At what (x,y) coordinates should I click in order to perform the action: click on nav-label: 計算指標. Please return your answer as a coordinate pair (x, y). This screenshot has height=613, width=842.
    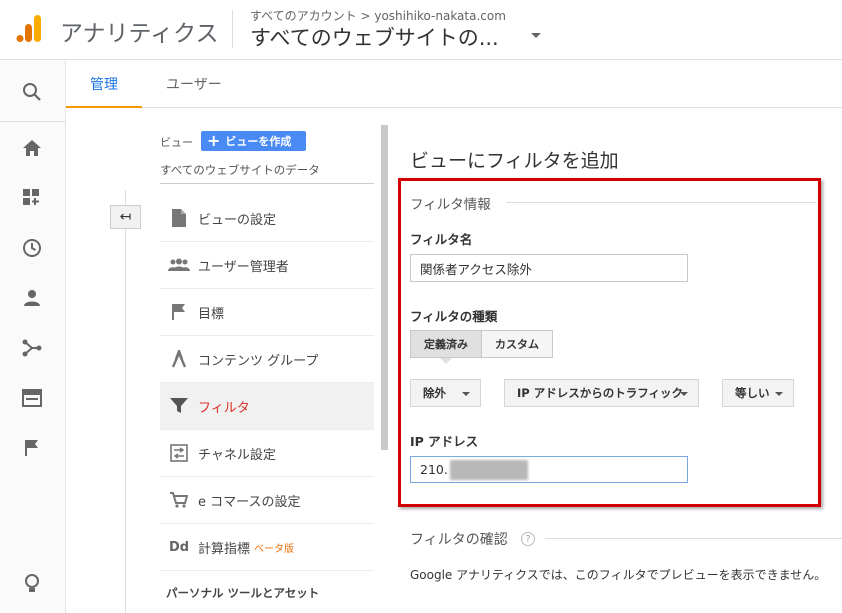
    Looking at the image, I should click on (224, 549).